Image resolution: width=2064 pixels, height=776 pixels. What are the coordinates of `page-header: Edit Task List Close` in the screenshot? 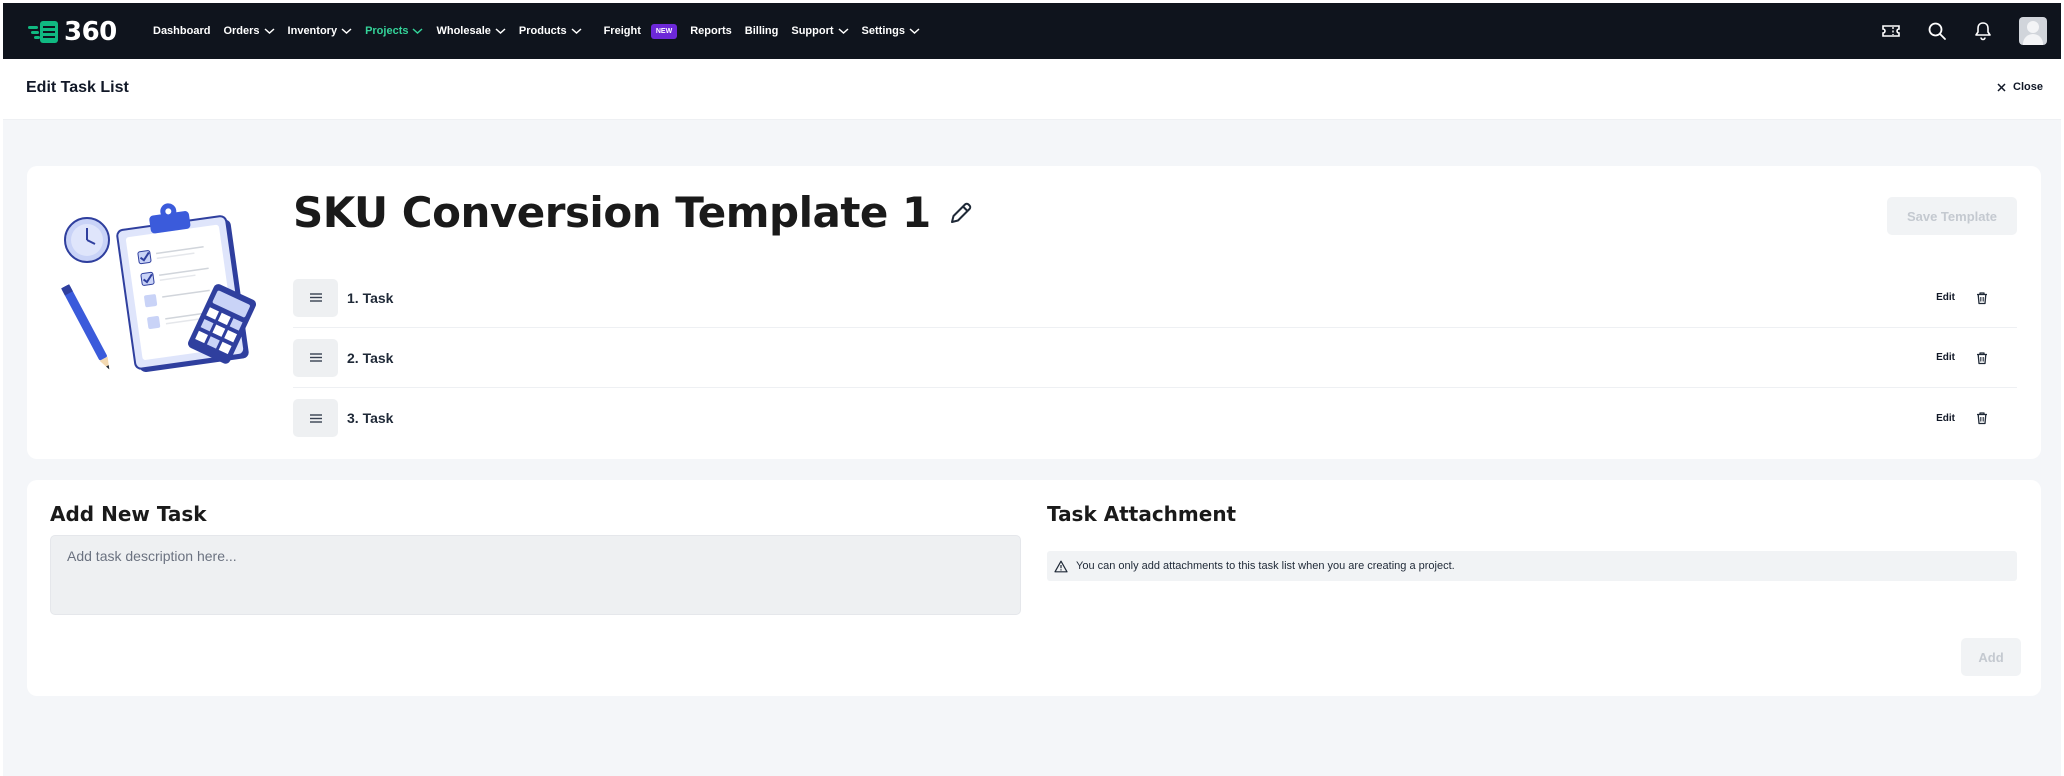 It's located at (1032, 89).